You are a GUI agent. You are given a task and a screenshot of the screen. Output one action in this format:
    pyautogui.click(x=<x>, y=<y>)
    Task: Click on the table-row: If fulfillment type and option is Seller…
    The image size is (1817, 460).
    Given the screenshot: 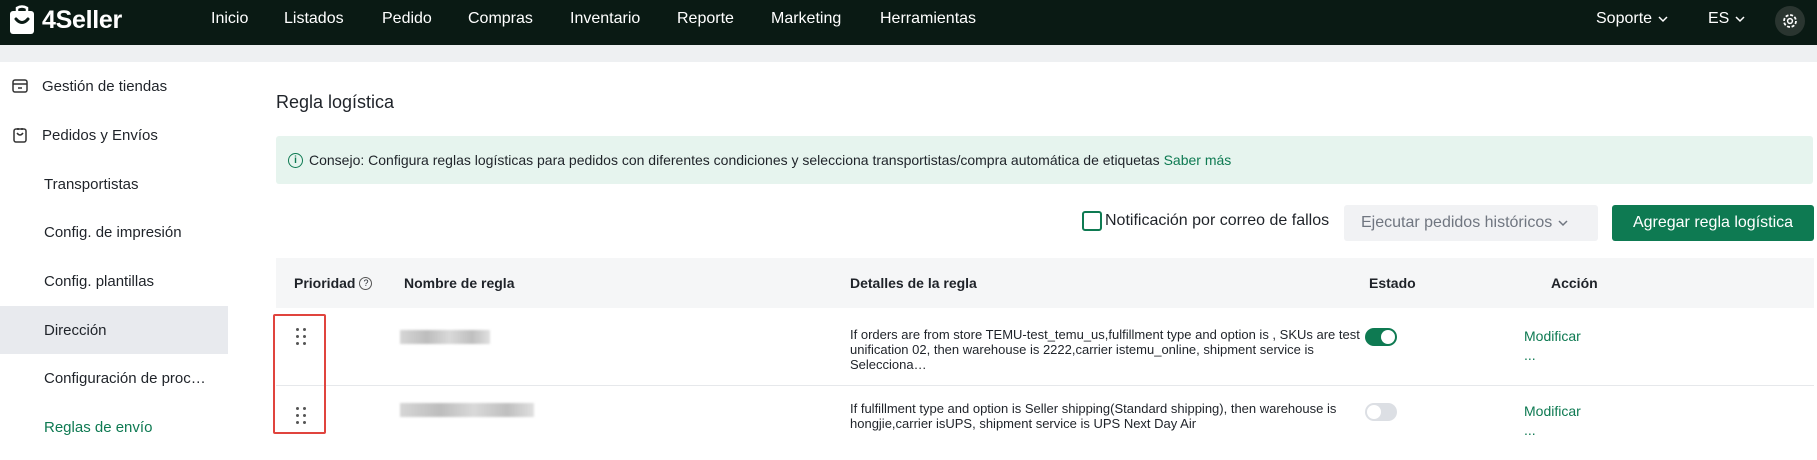 What is the action you would take?
    pyautogui.click(x=1045, y=423)
    